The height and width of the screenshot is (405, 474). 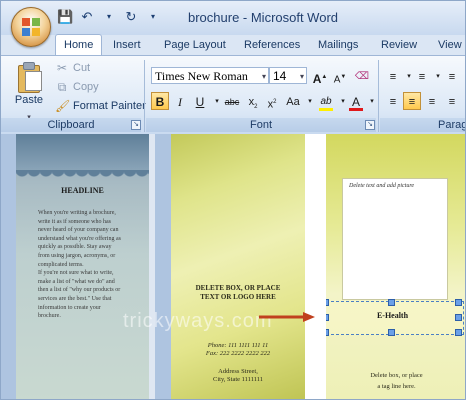 I want to click on address-block: Address Street, City, State 1111111, so click(x=238, y=376).